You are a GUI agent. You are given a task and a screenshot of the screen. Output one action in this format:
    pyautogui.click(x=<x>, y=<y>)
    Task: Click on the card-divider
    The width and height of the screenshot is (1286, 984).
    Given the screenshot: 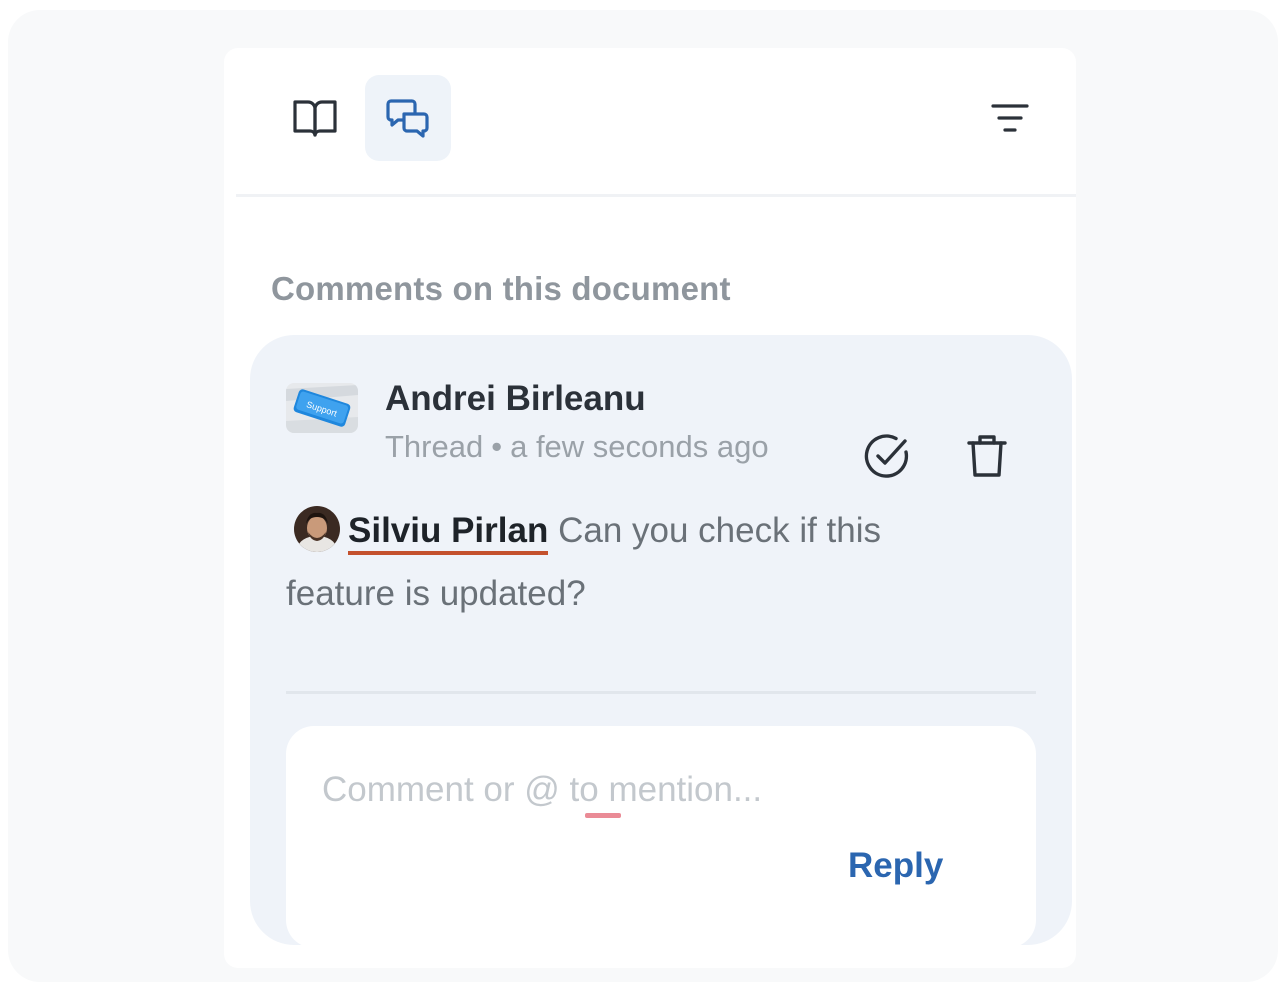 What is the action you would take?
    pyautogui.click(x=661, y=692)
    